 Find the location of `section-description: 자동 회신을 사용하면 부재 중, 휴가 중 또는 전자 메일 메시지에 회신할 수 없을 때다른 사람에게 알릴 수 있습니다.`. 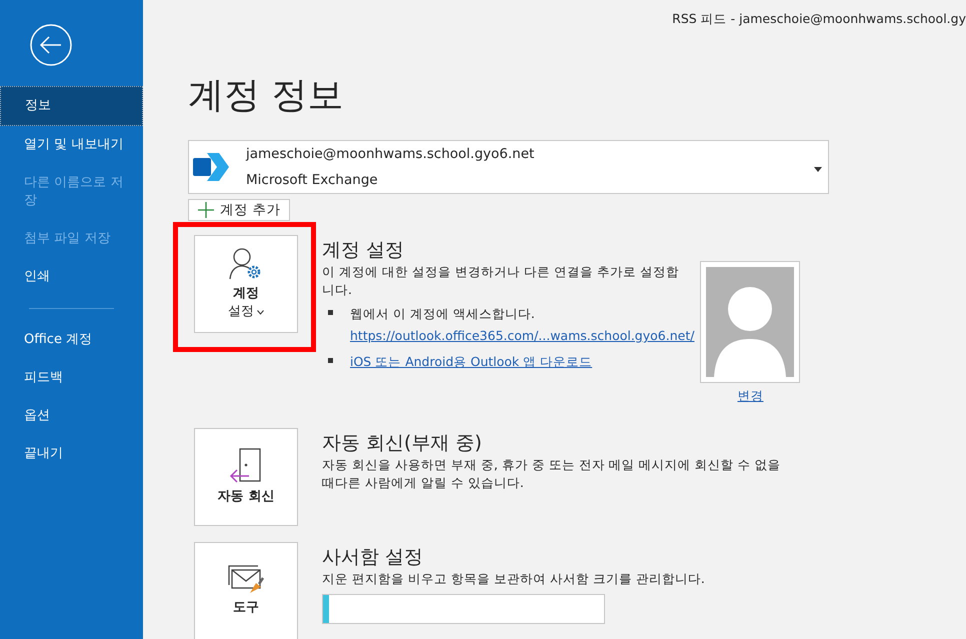

section-description: 자동 회신을 사용하면 부재 중, 휴가 중 또는 전자 메일 메시지에 회신할 수 없을 때다른 사람에게 알릴 수 있습니다. is located at coordinates (552, 474).